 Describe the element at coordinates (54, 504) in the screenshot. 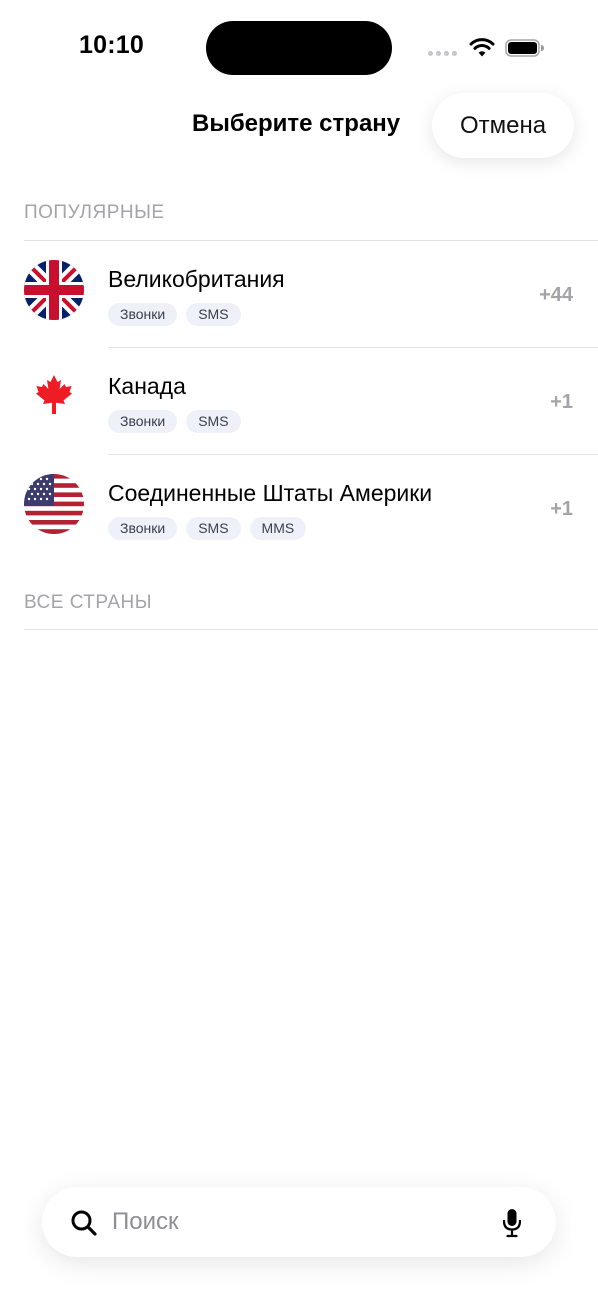

I see `usa-flag-icon` at that location.